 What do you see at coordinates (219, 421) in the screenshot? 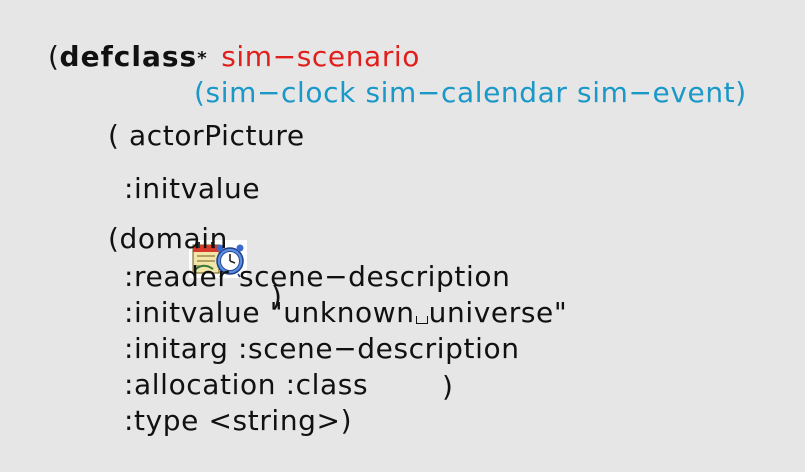
I see `code-line-10: :type <string>)` at bounding box center [219, 421].